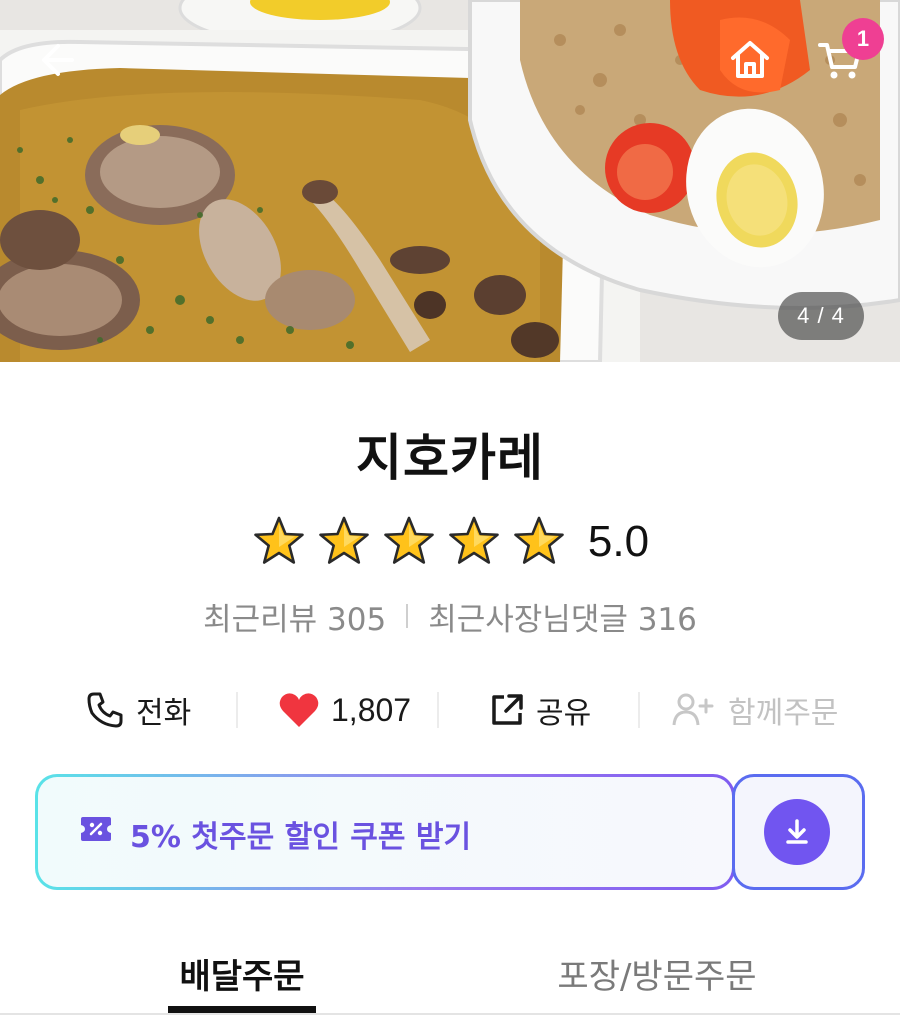  What do you see at coordinates (294, 616) in the screenshot?
I see `recent-reviews-count: 최근리뷰 305` at bounding box center [294, 616].